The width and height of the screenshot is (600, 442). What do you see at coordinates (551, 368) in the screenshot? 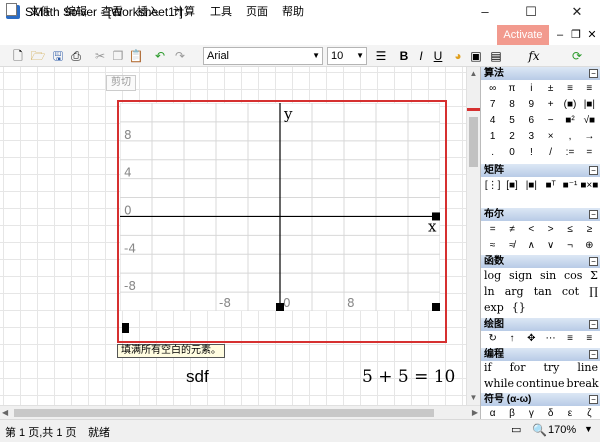
I see `programming-key: try` at bounding box center [551, 368].